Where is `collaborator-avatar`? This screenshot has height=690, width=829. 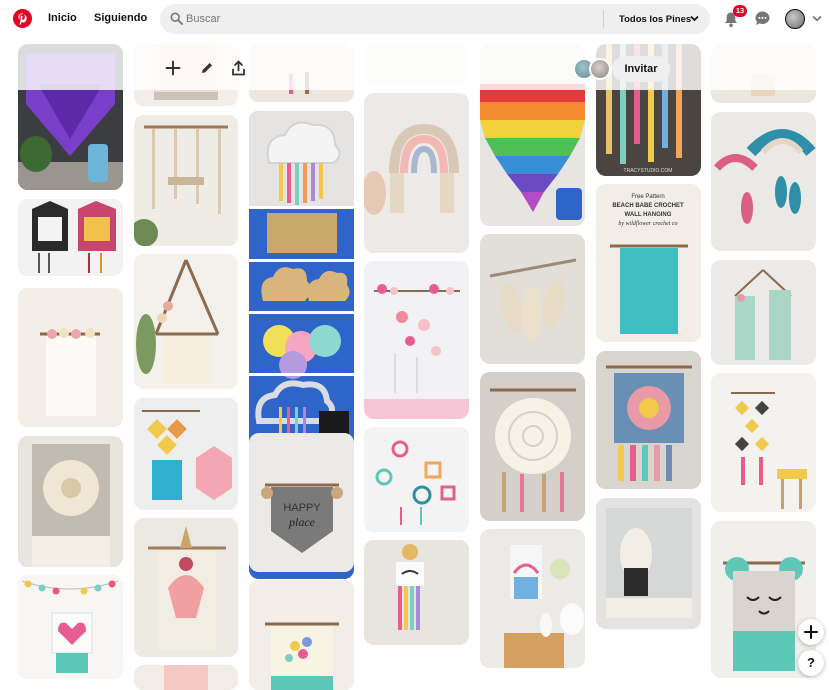
collaborator-avatar is located at coordinates (600, 69).